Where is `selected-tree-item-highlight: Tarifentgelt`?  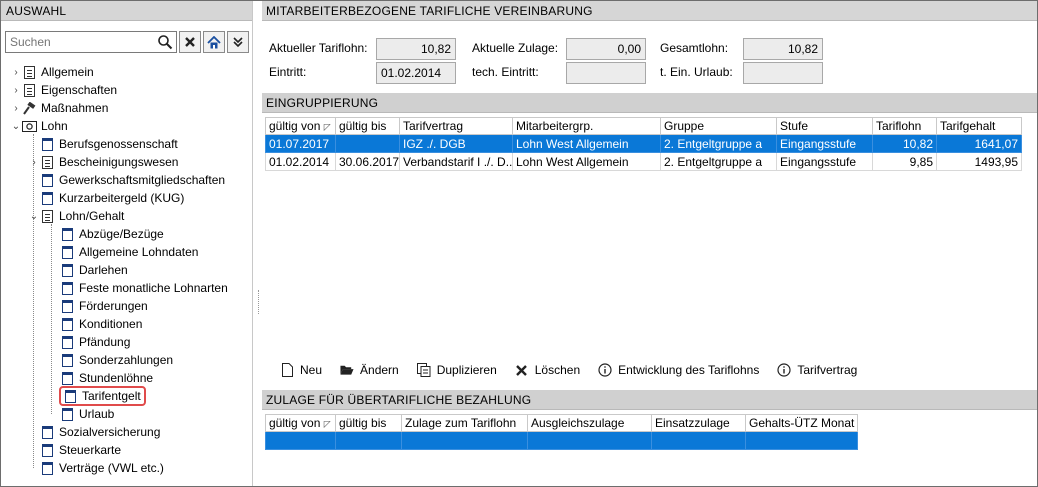 selected-tree-item-highlight: Tarifentgelt is located at coordinates (102, 396).